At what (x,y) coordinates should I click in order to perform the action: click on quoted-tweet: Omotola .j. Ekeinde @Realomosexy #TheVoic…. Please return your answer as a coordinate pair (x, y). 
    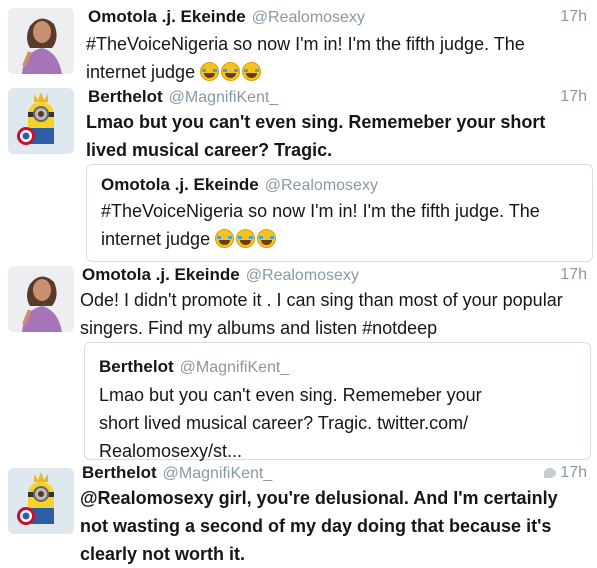
    Looking at the image, I should click on (339, 213).